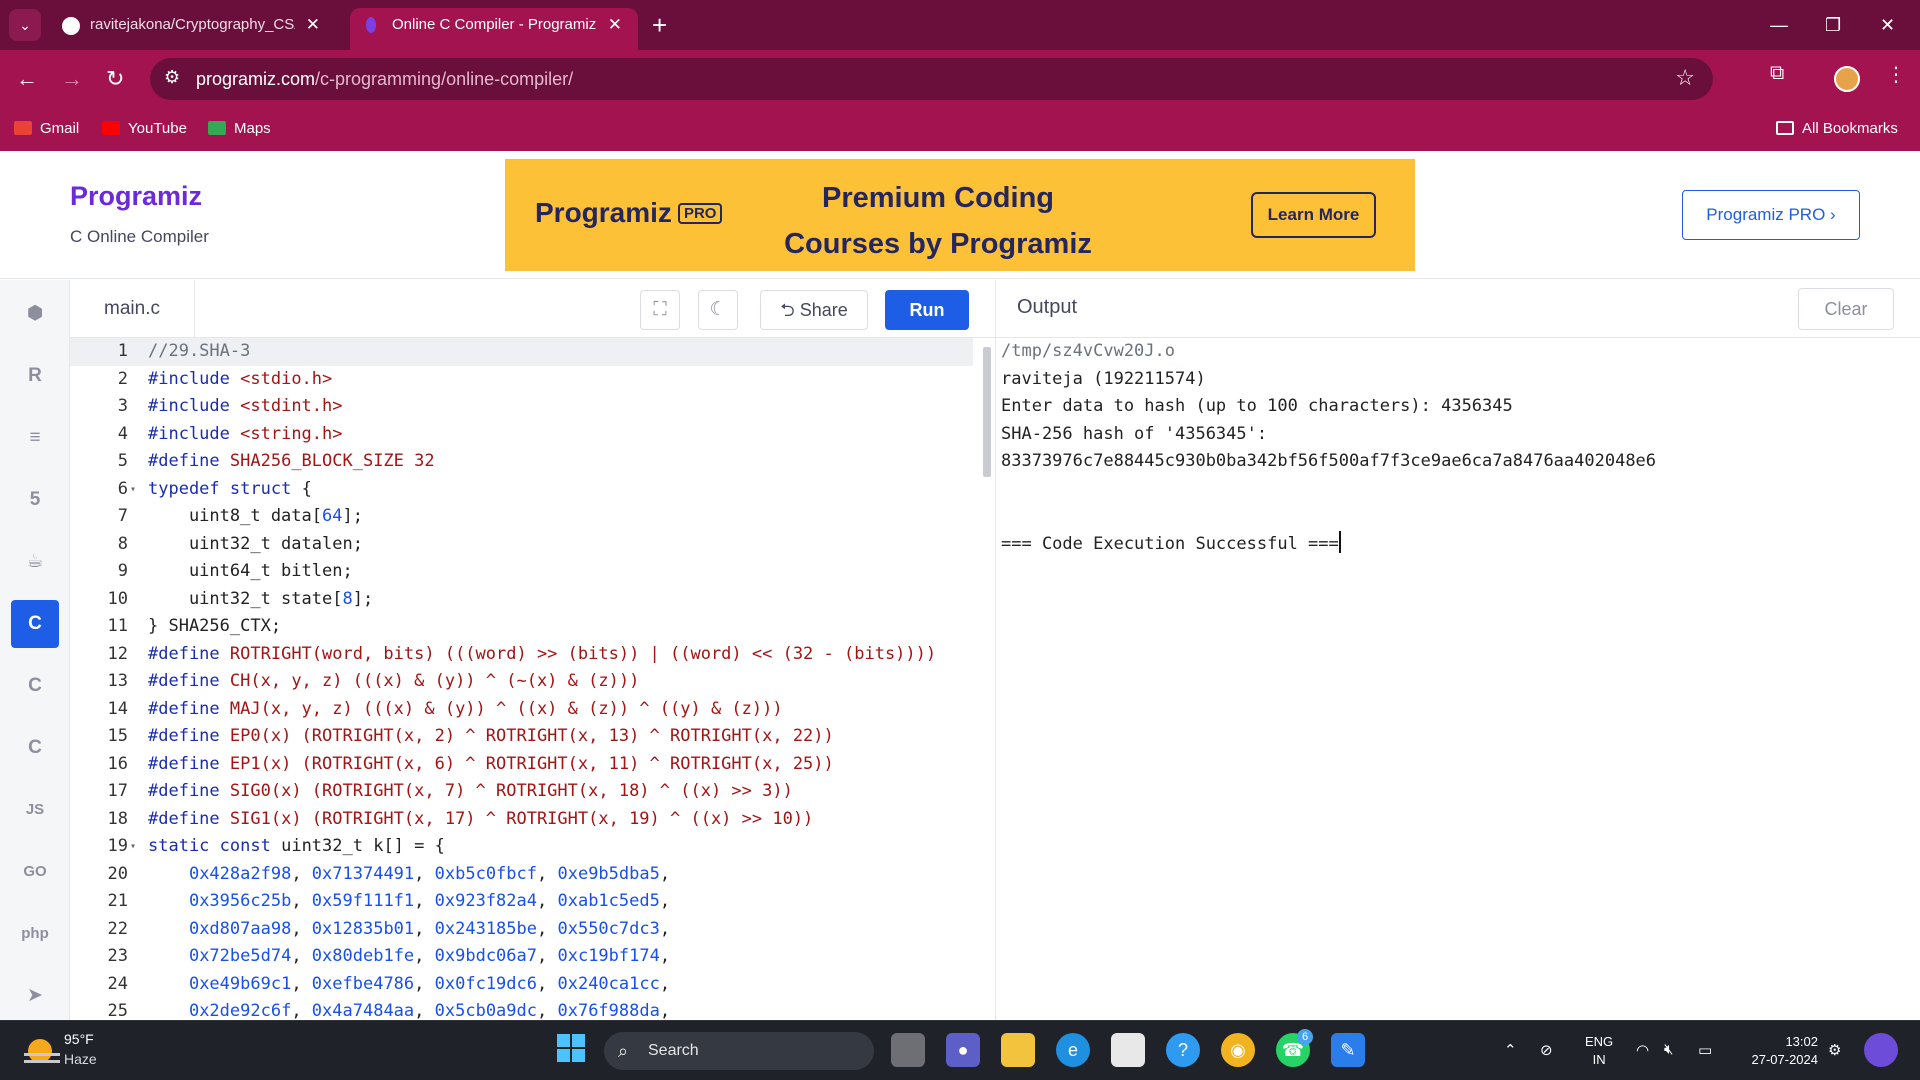 The height and width of the screenshot is (1080, 1920). What do you see at coordinates (35, 748) in the screenshot?
I see `csharp-icon: C` at bounding box center [35, 748].